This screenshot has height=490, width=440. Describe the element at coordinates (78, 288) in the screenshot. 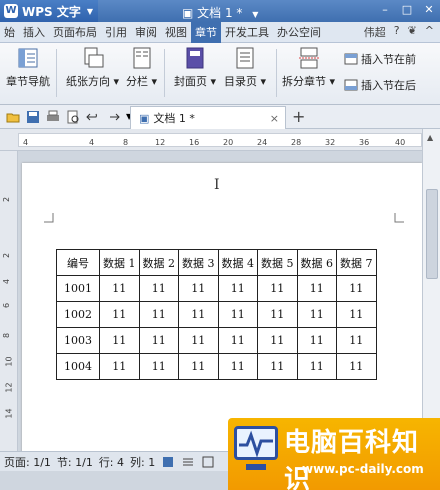

I see `table-cell: 1001` at that location.